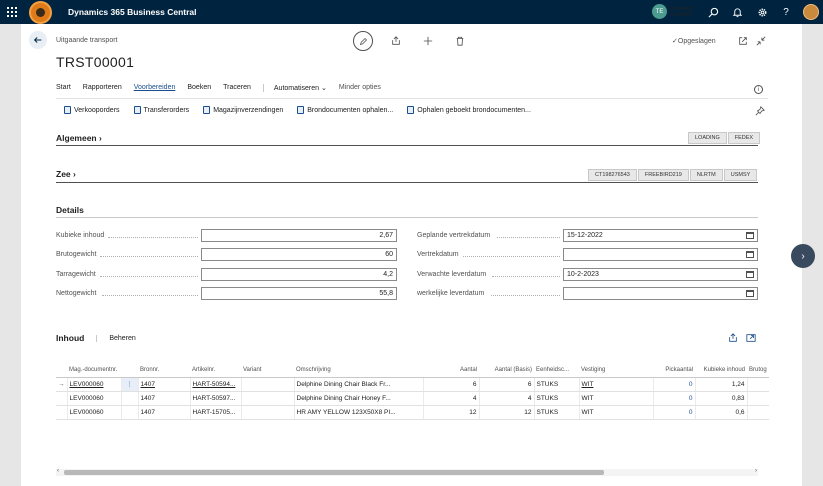 The width and height of the screenshot is (823, 486). I want to click on row-menu-icon: ⋮, so click(129, 384).